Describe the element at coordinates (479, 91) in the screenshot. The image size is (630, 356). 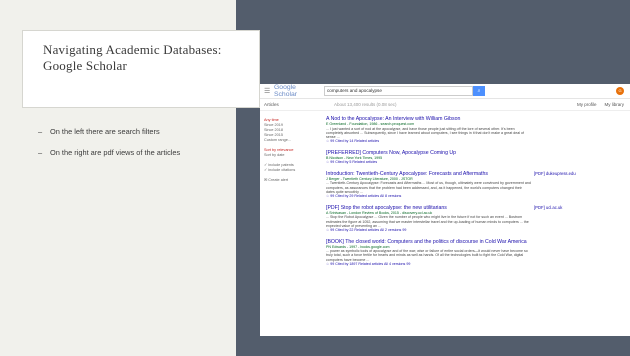
I see `search-icon: ⌕` at that location.